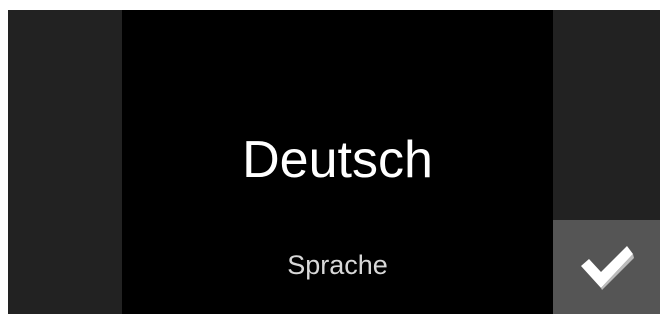  I want to click on right-side-panel, so click(606, 115).